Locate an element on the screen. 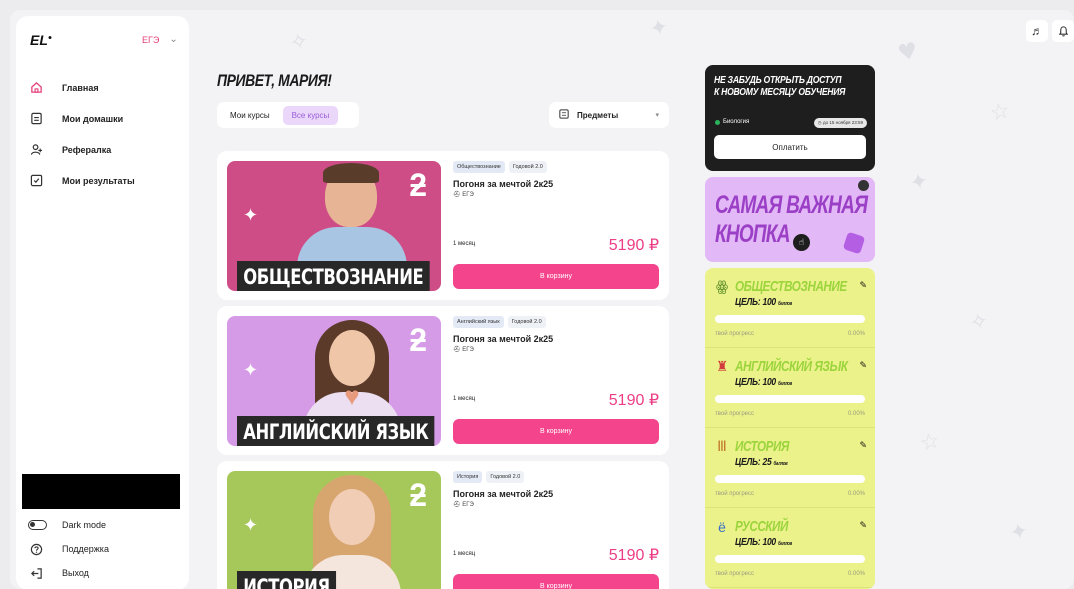 The image size is (1074, 589). referral-icon is located at coordinates (36, 150).